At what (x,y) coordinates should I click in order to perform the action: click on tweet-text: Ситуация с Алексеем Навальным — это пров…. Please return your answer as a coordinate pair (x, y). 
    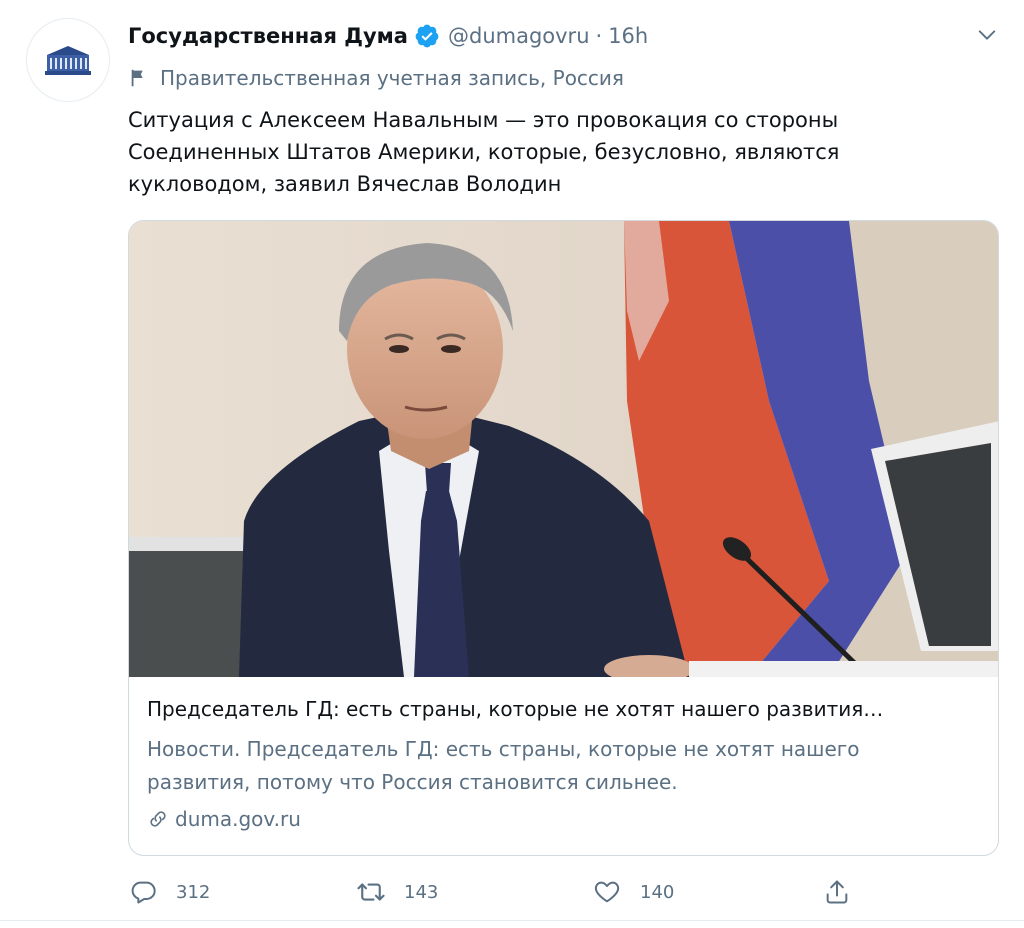
    Looking at the image, I should click on (558, 152).